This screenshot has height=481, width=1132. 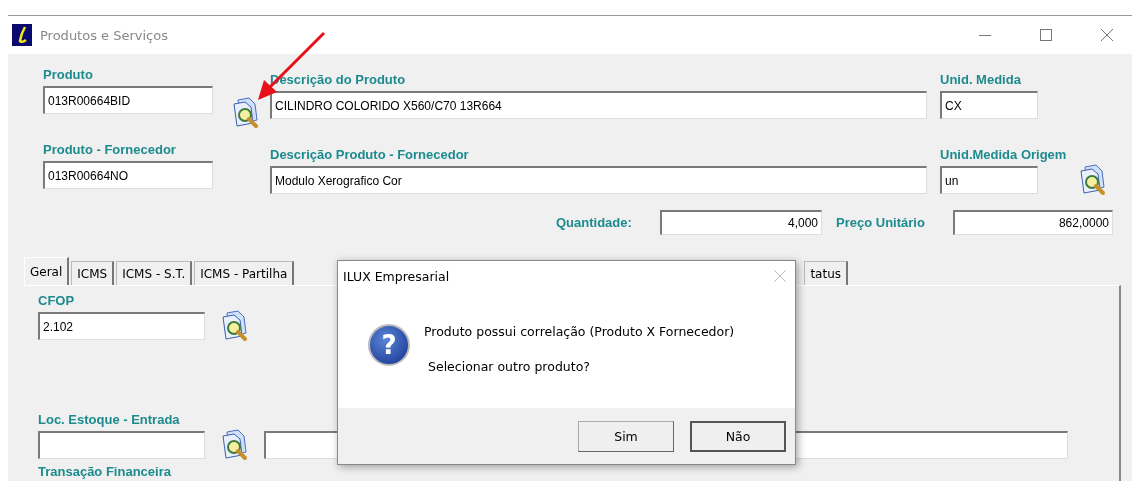 What do you see at coordinates (57, 300) in the screenshot?
I see `field-label: CFOP` at bounding box center [57, 300].